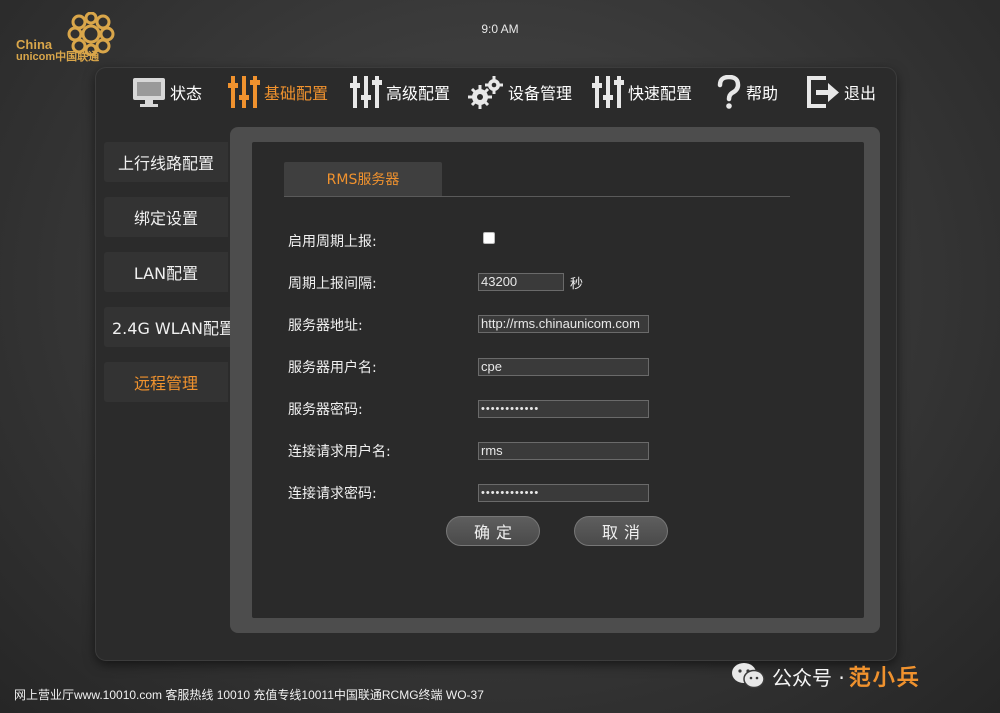 The image size is (1000, 713). What do you see at coordinates (325, 410) in the screenshot?
I see `server-password-label: 服务器密码:` at bounding box center [325, 410].